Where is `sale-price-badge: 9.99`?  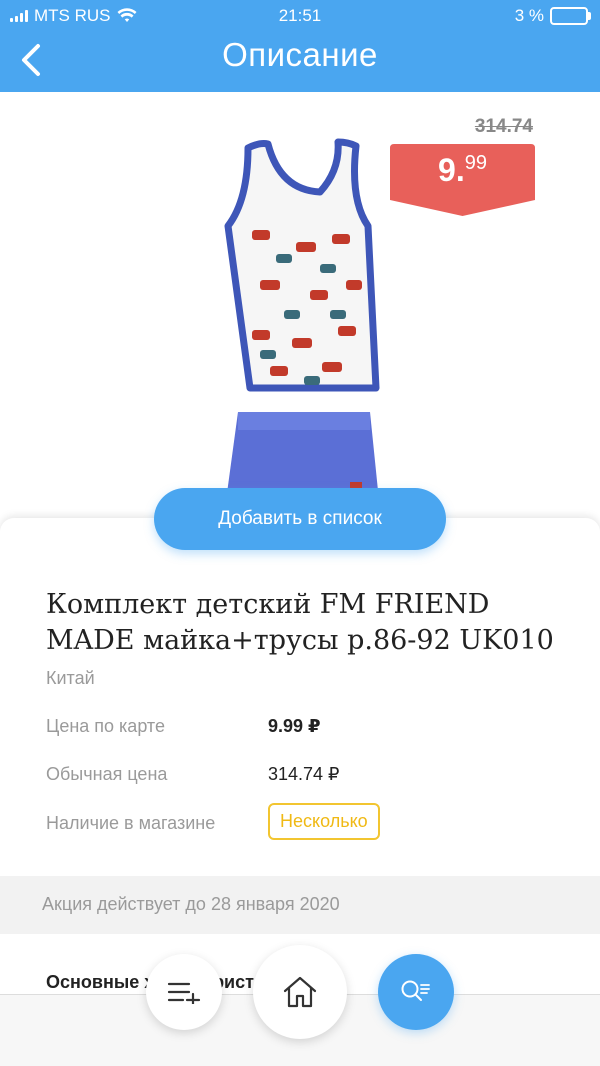
sale-price-badge: 9.99 is located at coordinates (462, 180).